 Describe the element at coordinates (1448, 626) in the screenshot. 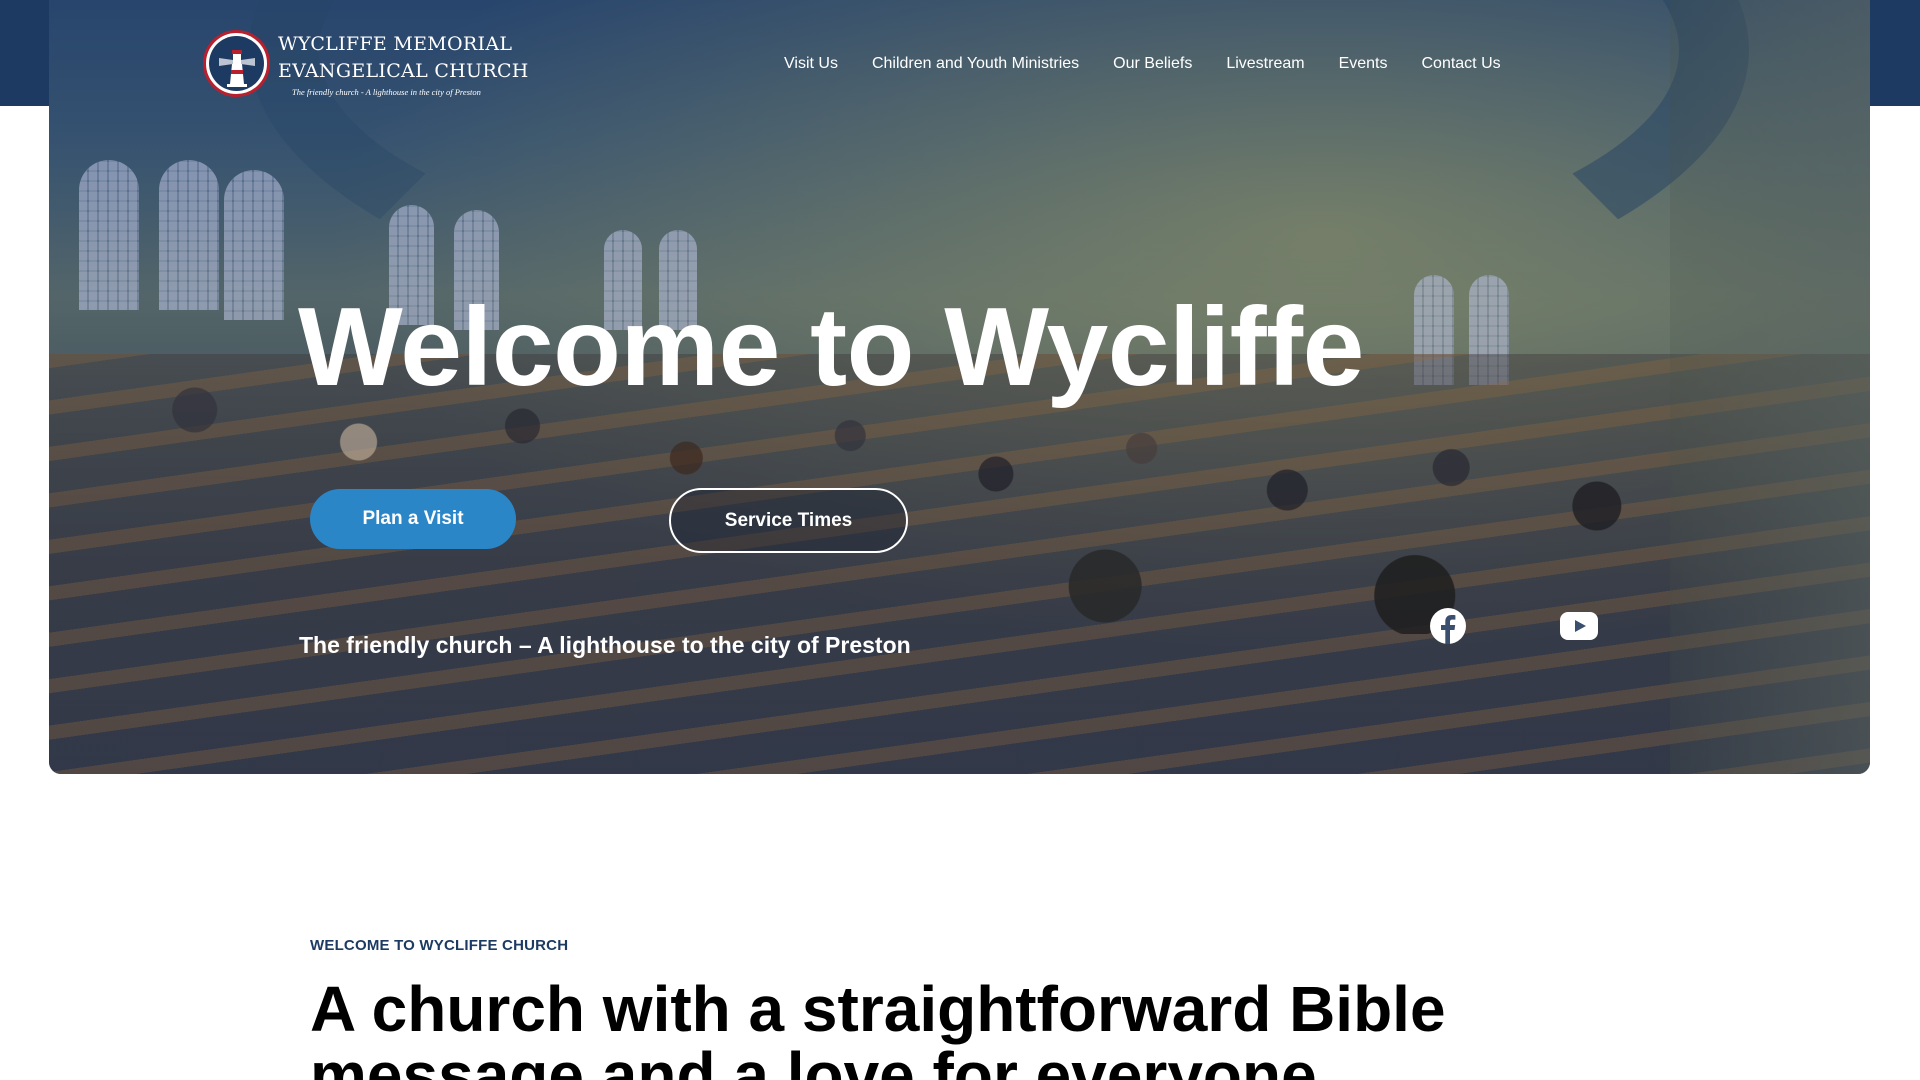

I see `facebook-icon` at that location.